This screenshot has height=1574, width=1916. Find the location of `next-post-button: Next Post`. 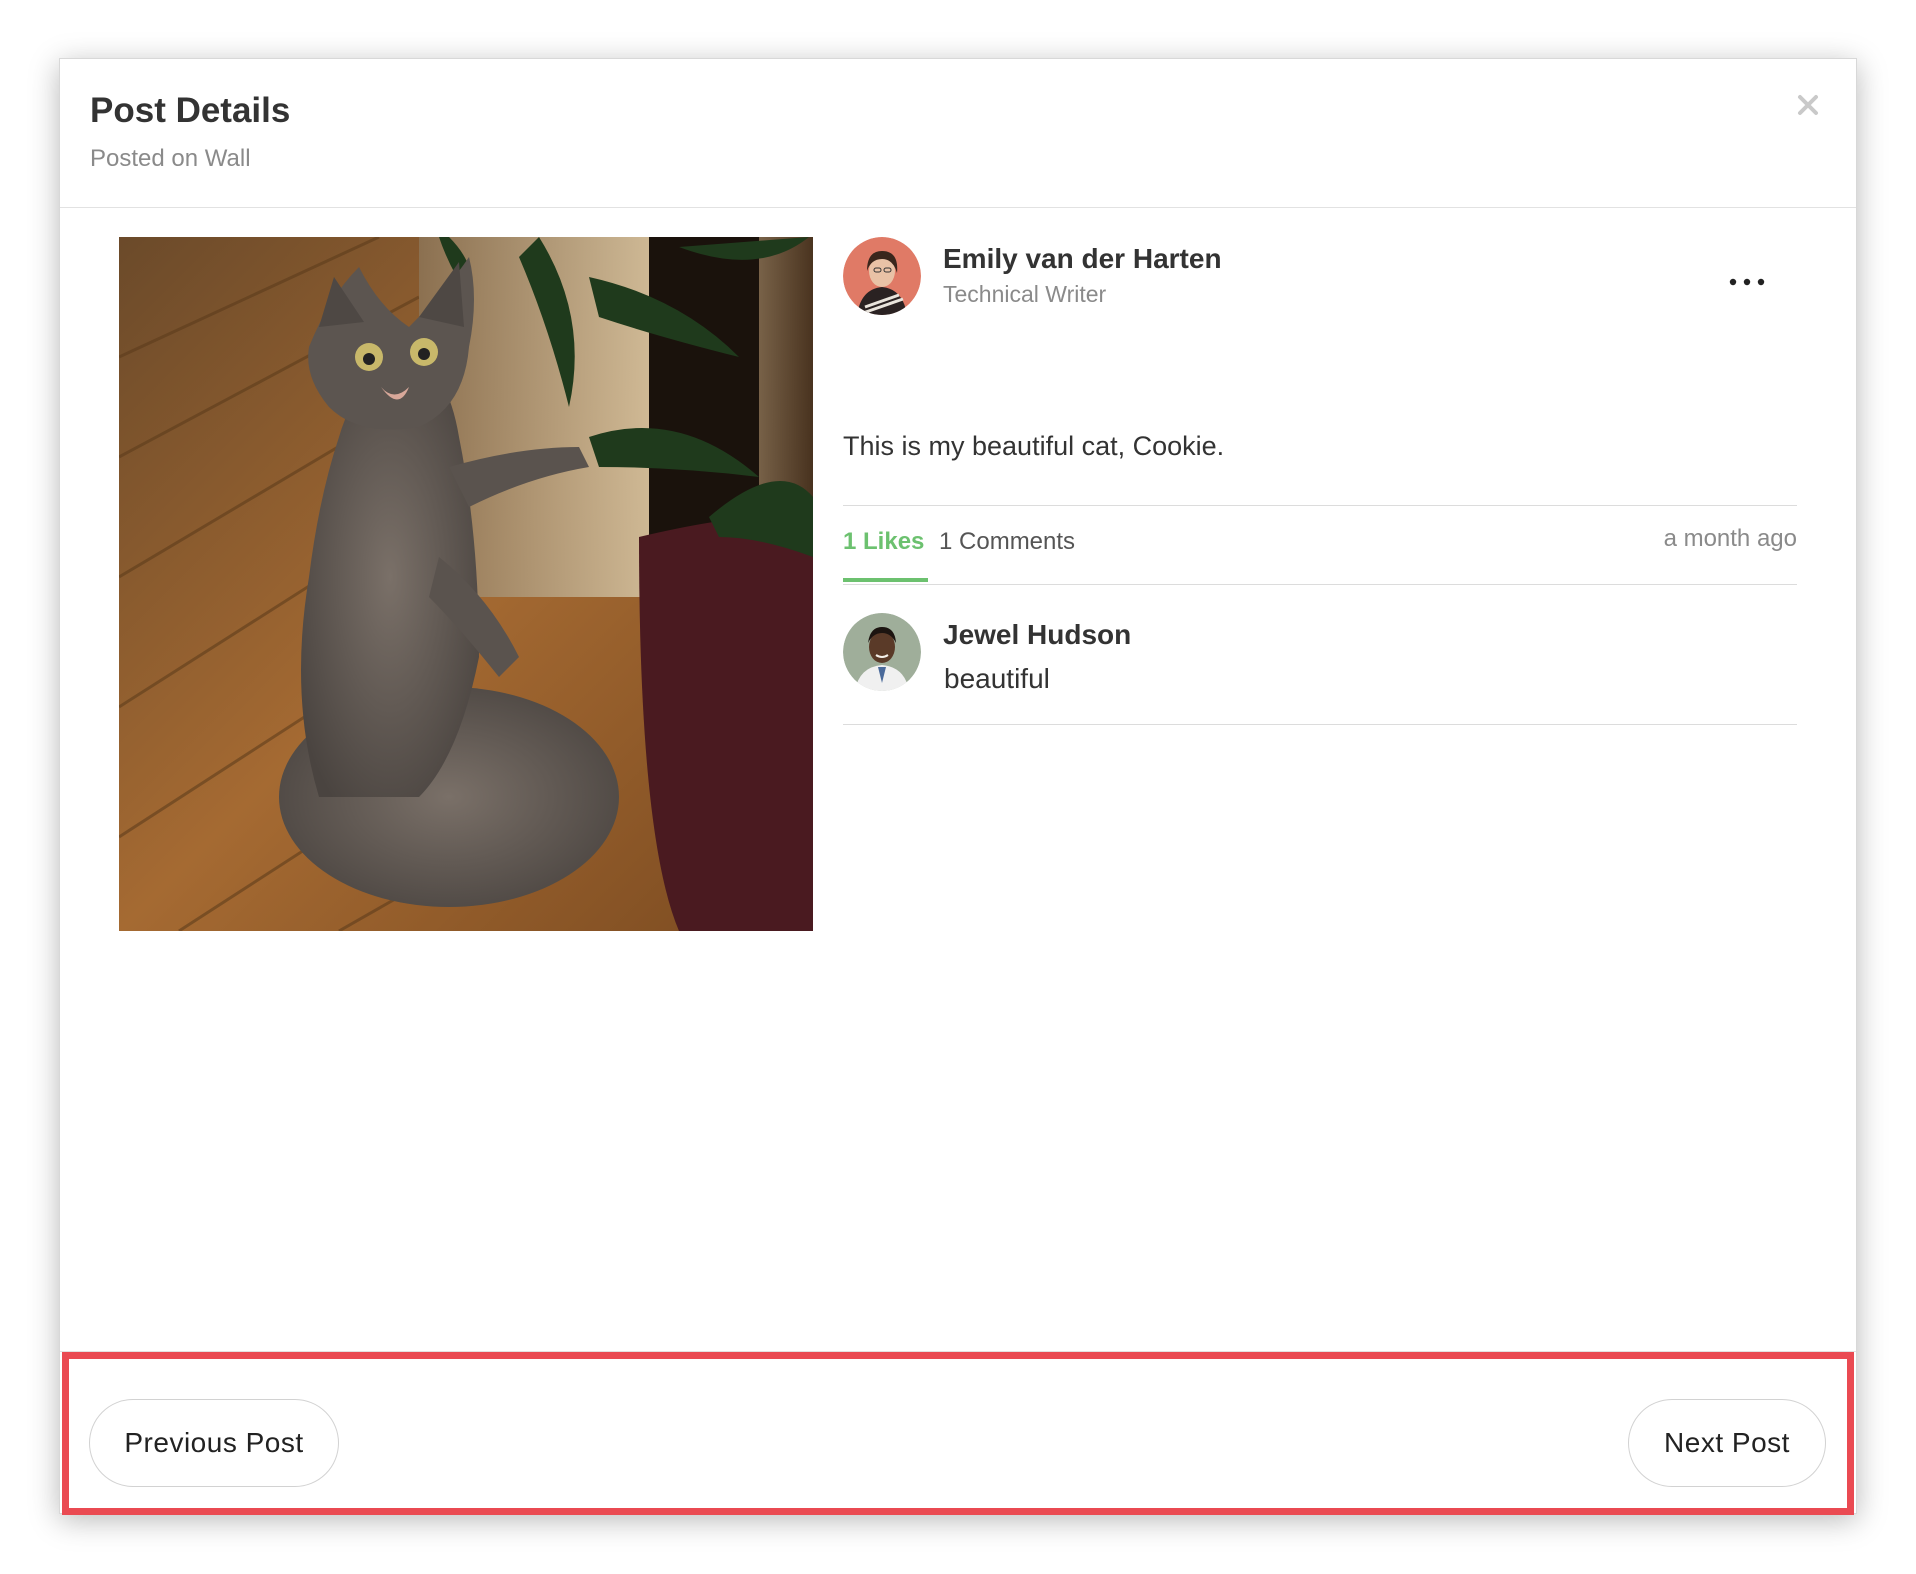

next-post-button: Next Post is located at coordinates (1727, 1443).